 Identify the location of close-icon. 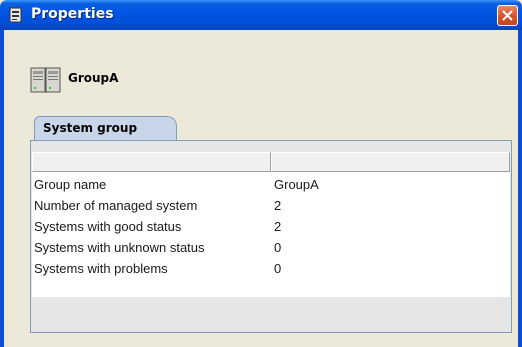
(507, 15).